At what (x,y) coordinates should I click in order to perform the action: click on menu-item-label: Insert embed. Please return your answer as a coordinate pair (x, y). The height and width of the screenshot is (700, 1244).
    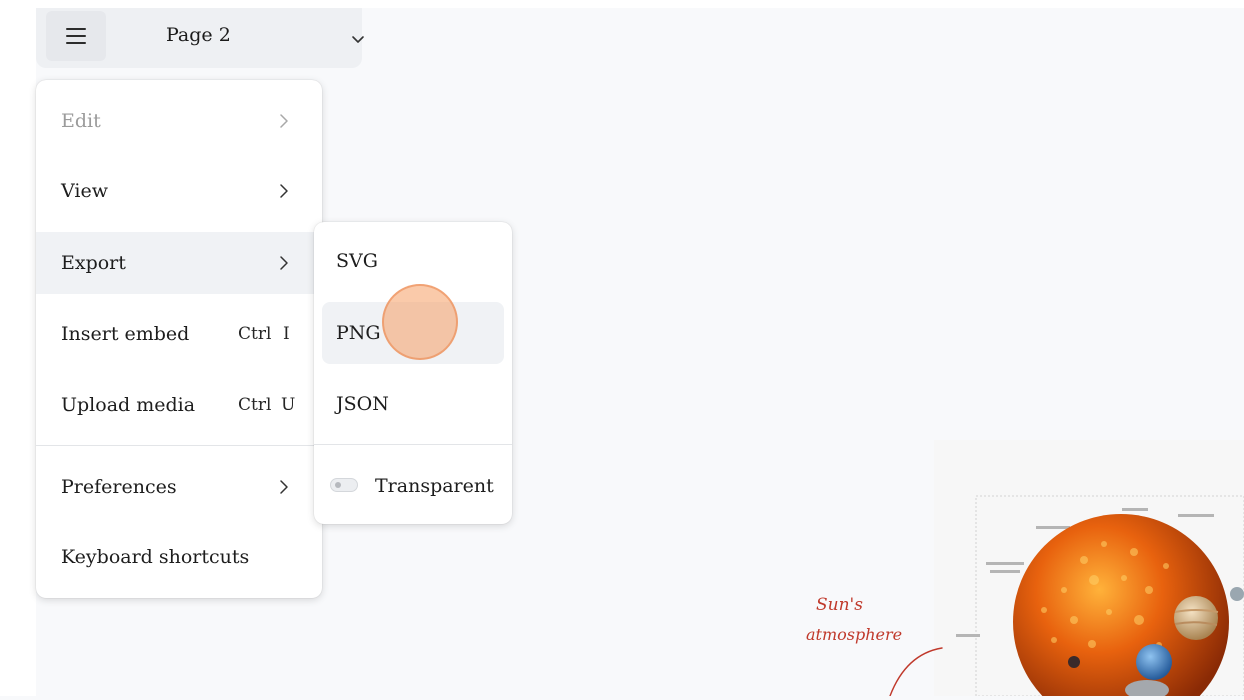
    Looking at the image, I should click on (125, 334).